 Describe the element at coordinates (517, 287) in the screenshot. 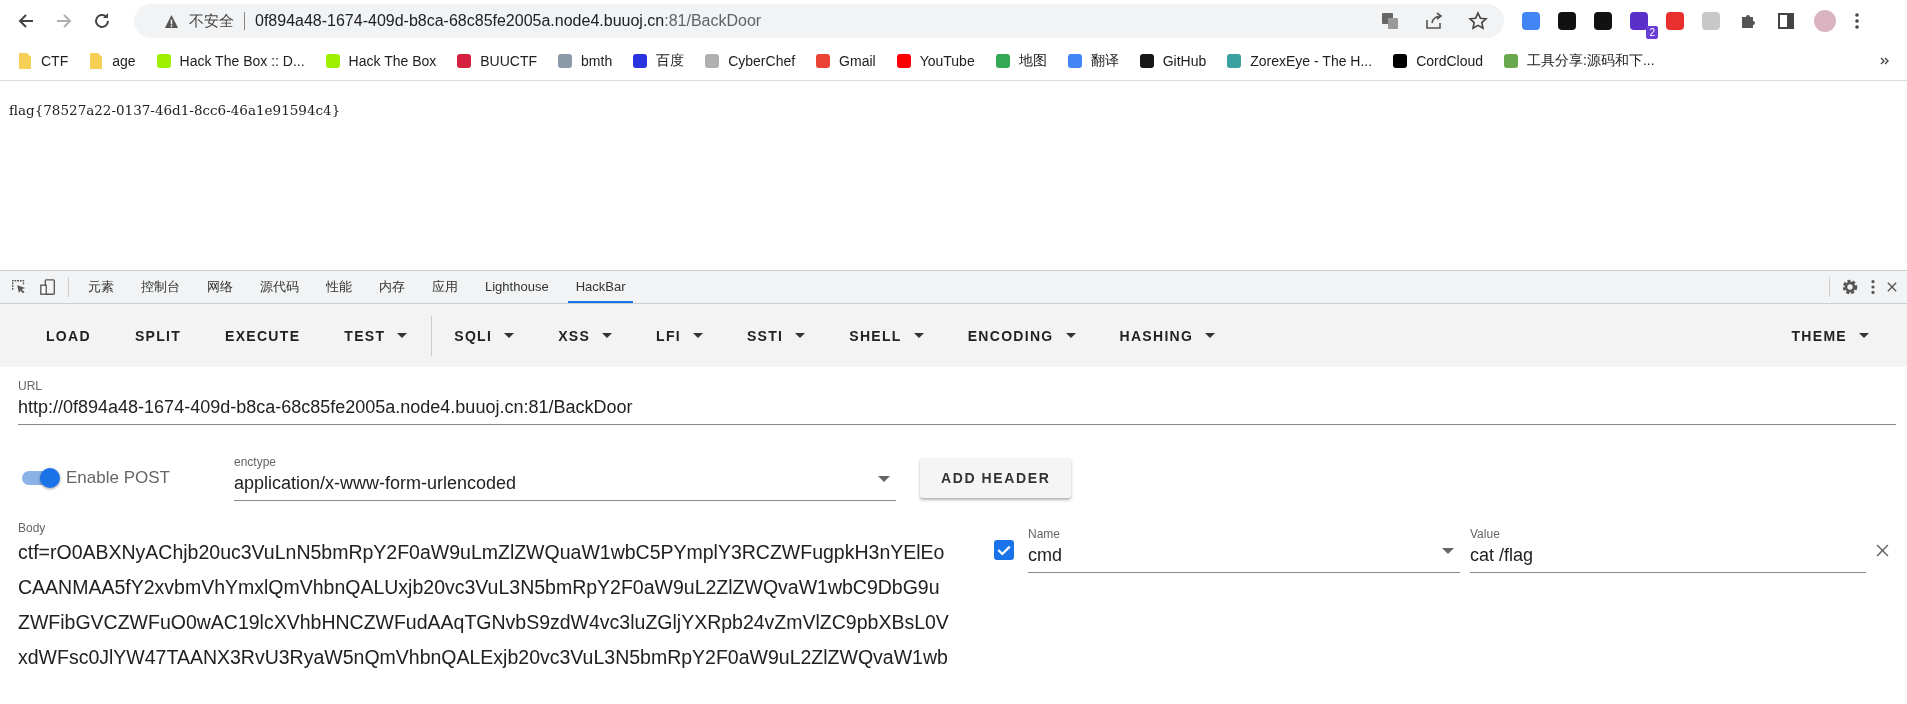

I see `devtools-tab: Lighthouse` at that location.